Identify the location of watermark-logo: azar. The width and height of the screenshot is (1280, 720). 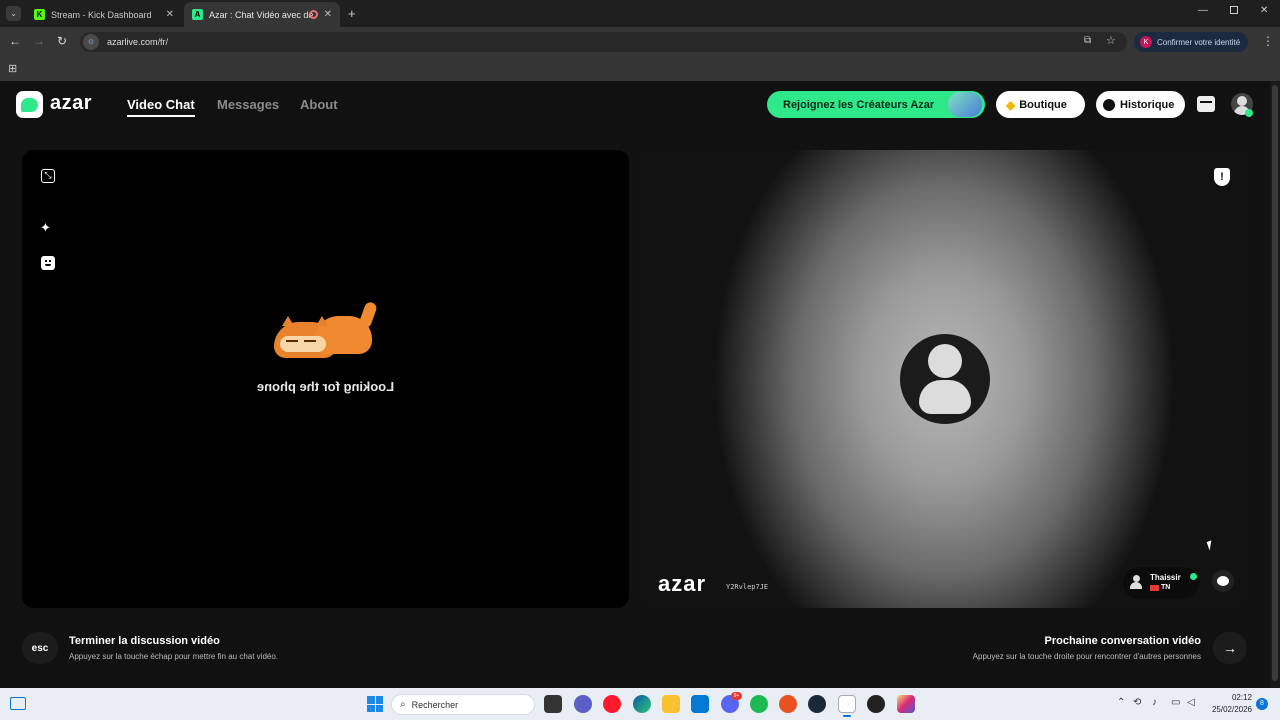
(682, 583).